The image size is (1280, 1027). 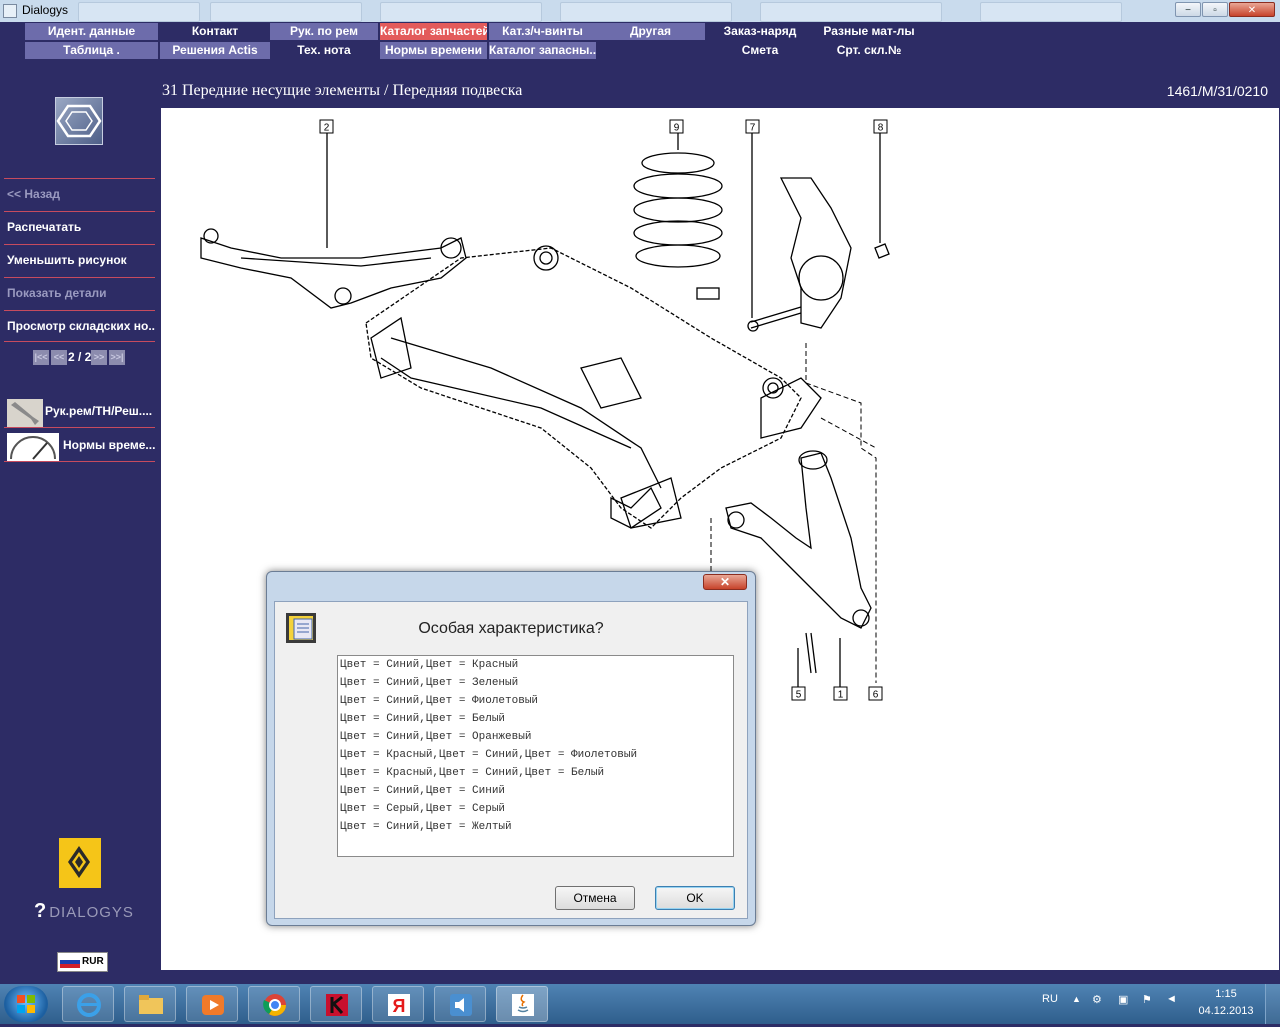 What do you see at coordinates (215, 50) in the screenshot?
I see `menu-actis-solutions: Решения Actis` at bounding box center [215, 50].